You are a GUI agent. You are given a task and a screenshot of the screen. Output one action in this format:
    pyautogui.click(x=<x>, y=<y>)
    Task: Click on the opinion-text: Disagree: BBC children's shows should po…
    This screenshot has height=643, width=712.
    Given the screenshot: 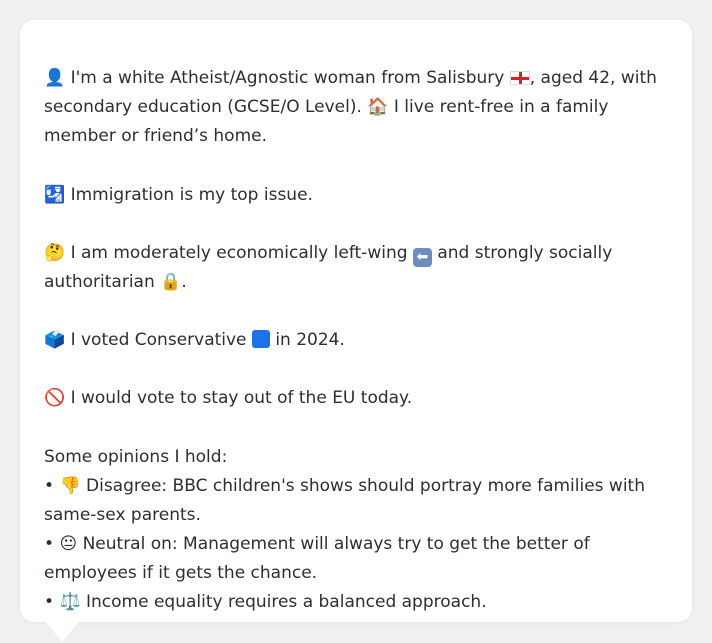 What is the action you would take?
    pyautogui.click(x=344, y=500)
    